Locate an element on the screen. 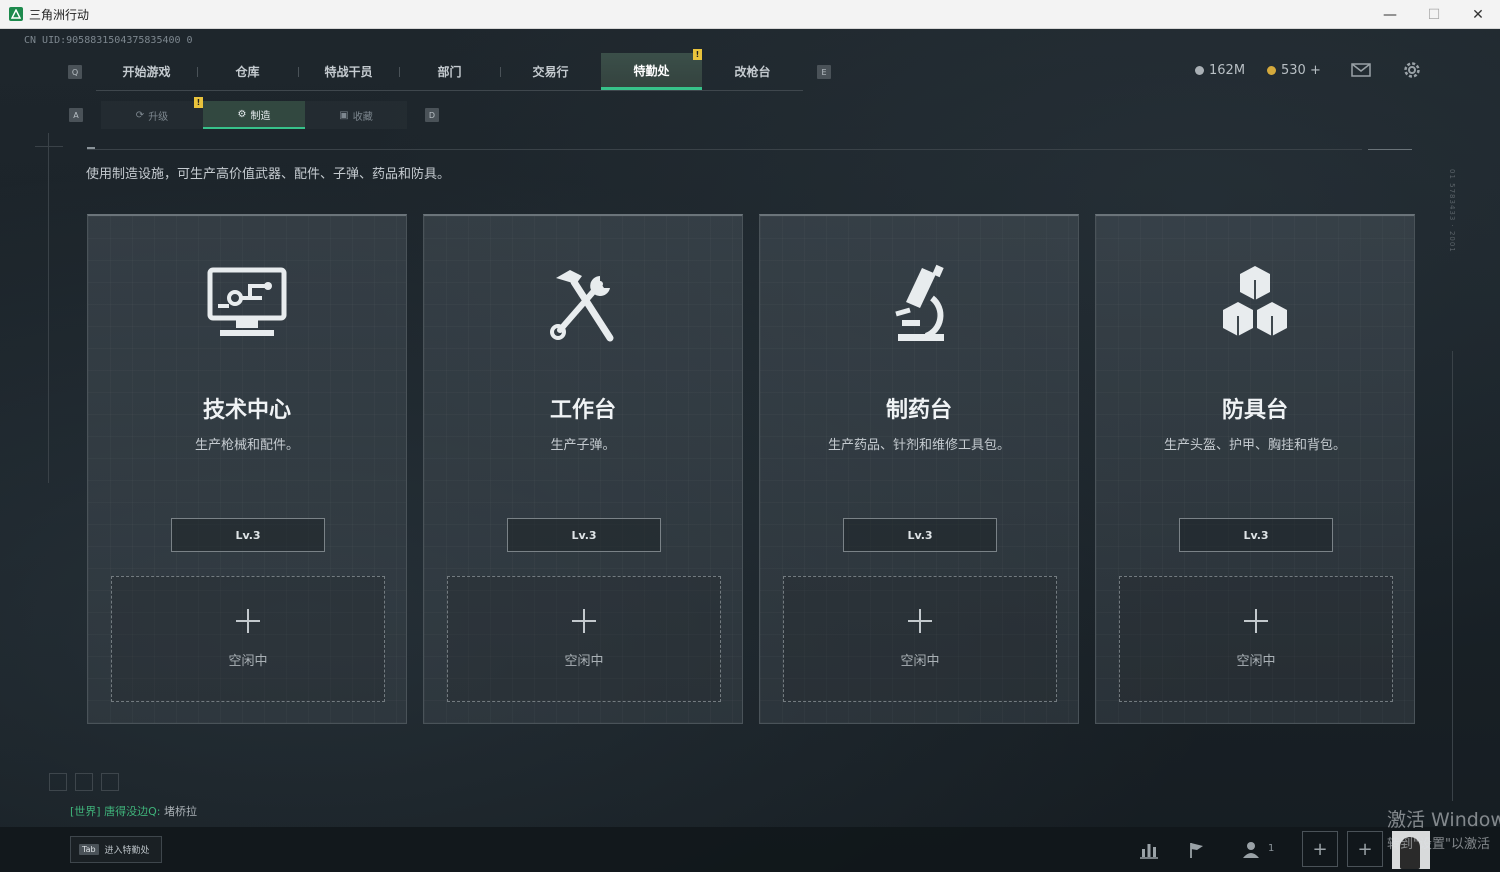 The height and width of the screenshot is (872, 1500). subnav-prev-key: A is located at coordinates (76, 115).